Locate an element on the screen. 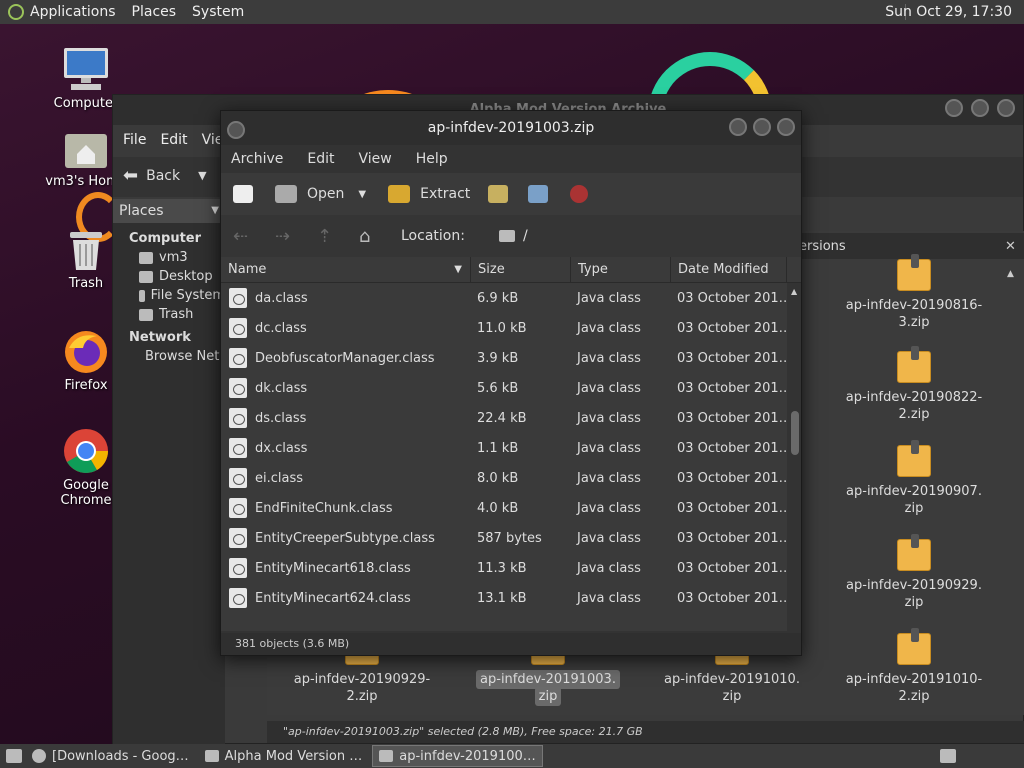 This screenshot has height=768, width=1024. back-label: Back is located at coordinates (163, 175).